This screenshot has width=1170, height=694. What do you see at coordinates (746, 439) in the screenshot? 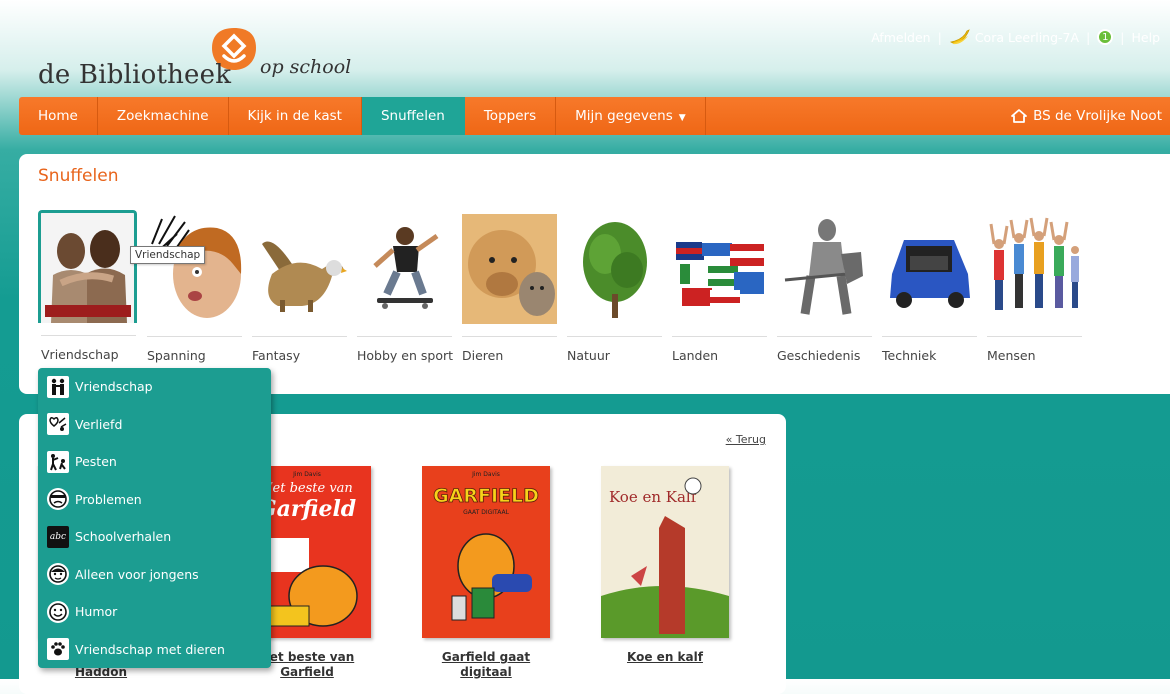
I see `back-link: « Terug` at bounding box center [746, 439].